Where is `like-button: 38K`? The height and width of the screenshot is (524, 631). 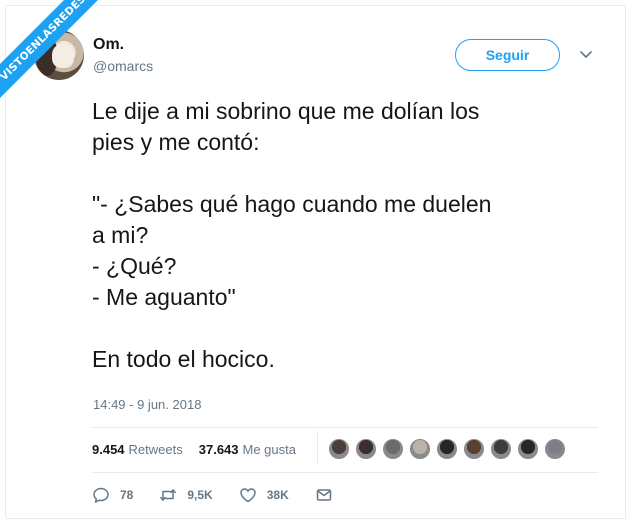
like-button: 38K is located at coordinates (264, 495).